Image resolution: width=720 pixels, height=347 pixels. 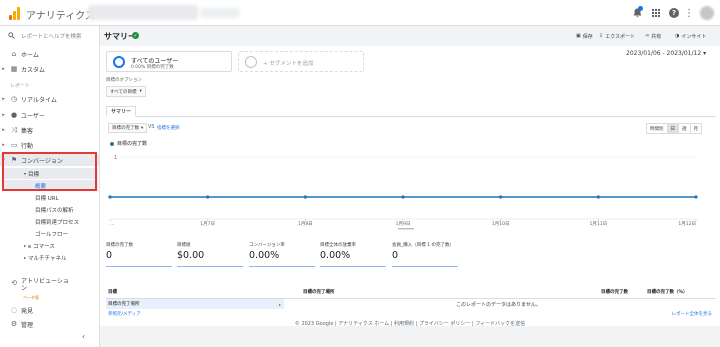 What do you see at coordinates (689, 13) in the screenshot?
I see `more-vert-icon: ⋮` at bounding box center [689, 13].